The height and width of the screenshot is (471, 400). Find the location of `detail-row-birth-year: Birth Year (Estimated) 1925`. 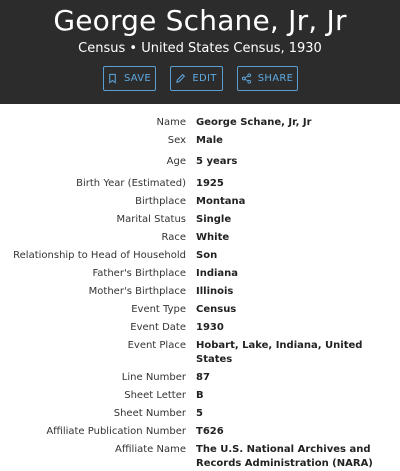

detail-row-birth-year: Birth Year (Estimated) 1925 is located at coordinates (200, 184).